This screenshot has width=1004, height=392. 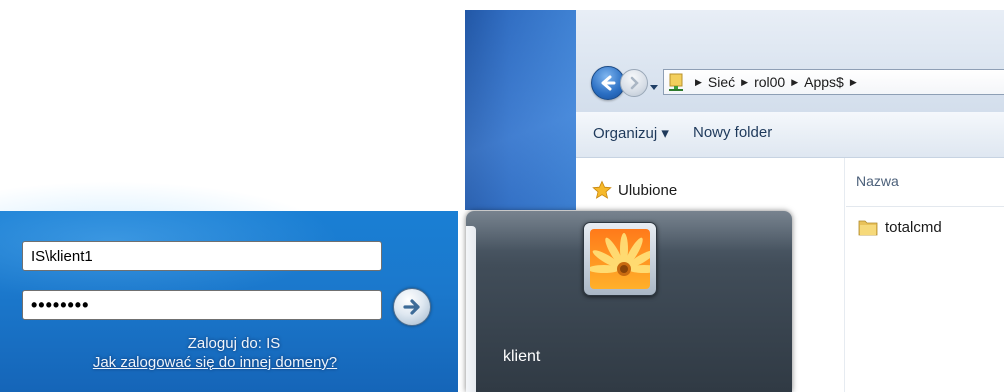 I want to click on header-divider, so click(x=925, y=206).